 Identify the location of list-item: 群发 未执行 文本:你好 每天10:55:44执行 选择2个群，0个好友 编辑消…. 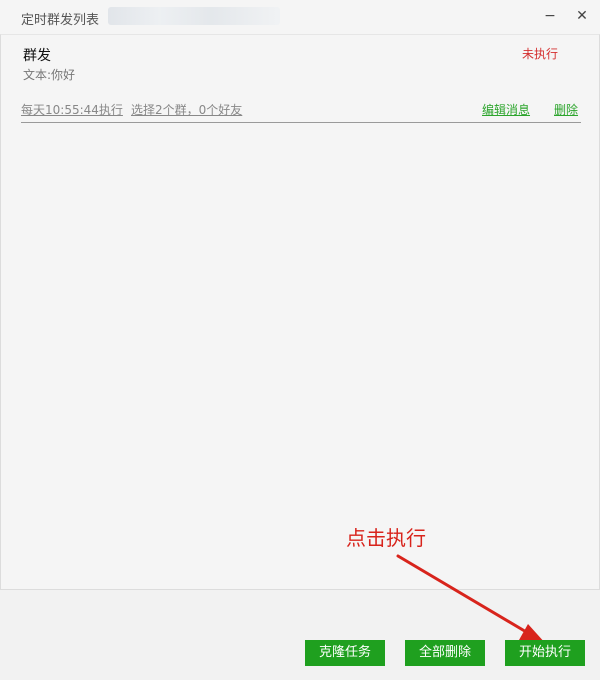
(301, 79).